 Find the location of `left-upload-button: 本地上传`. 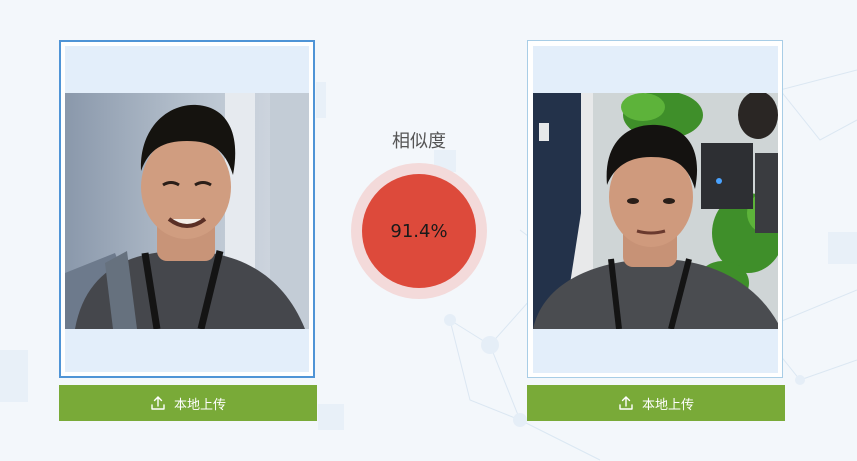

left-upload-button: 本地上传 is located at coordinates (188, 403).